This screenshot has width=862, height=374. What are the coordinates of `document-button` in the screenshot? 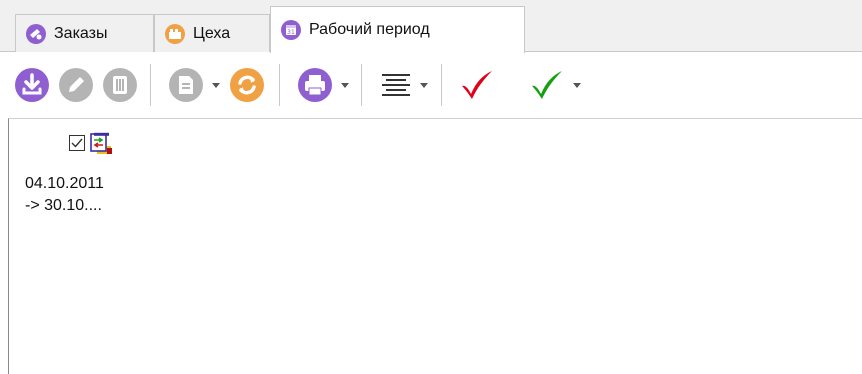 It's located at (186, 85).